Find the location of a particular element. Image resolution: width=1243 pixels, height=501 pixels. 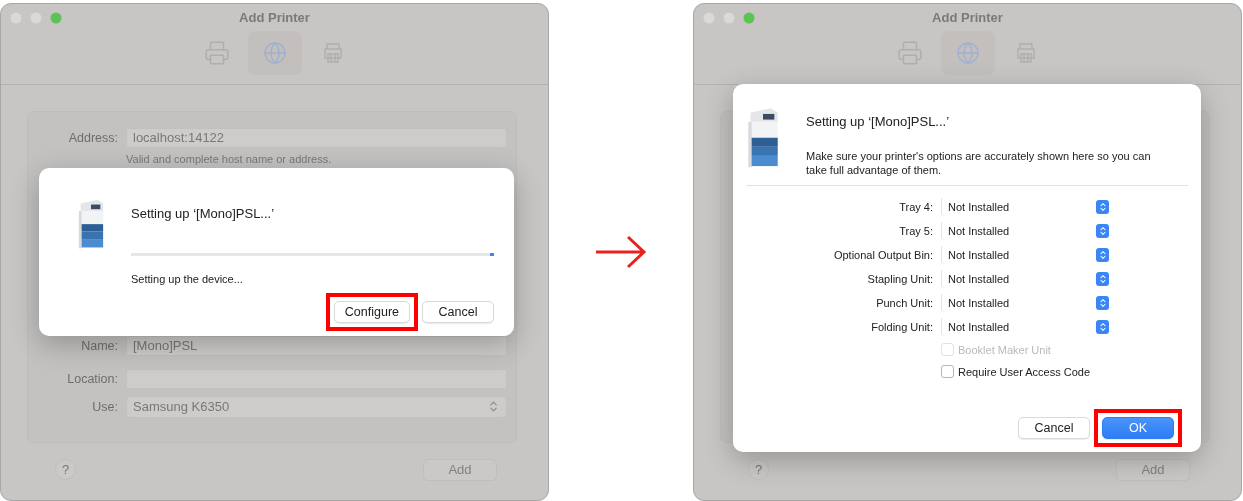

option-label: Stapling Unit: is located at coordinates (899, 278).